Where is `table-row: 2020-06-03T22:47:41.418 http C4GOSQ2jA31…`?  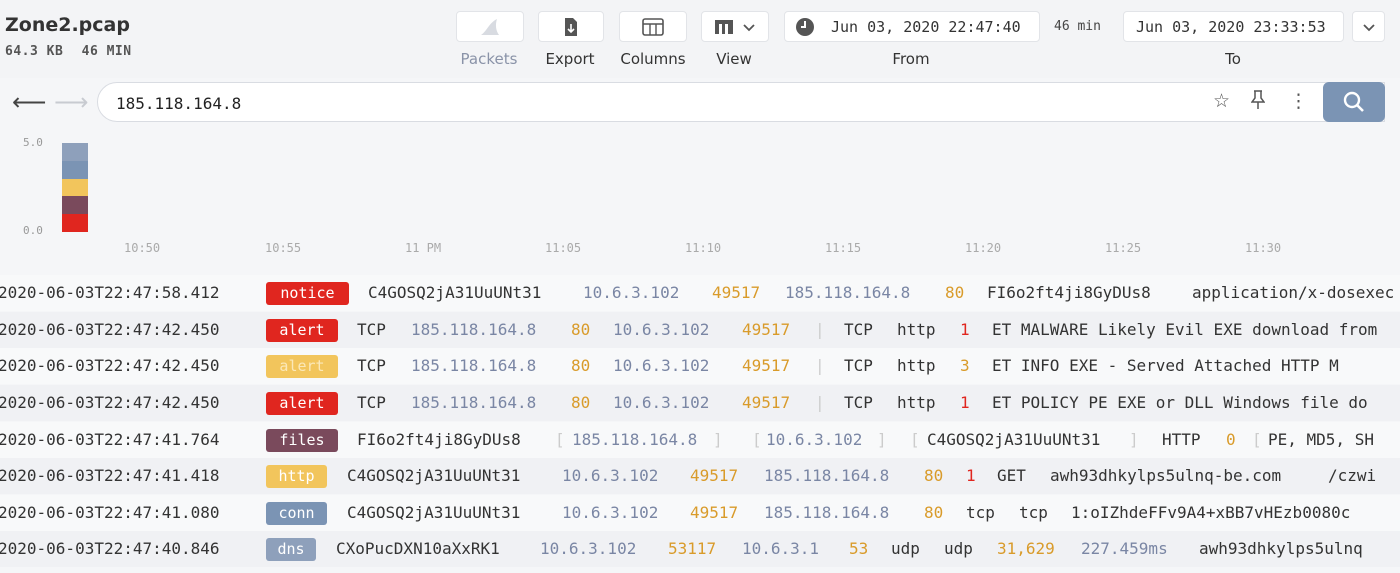 table-row: 2020-06-03T22:47:41.418 http C4GOSQ2jA31… is located at coordinates (700, 476).